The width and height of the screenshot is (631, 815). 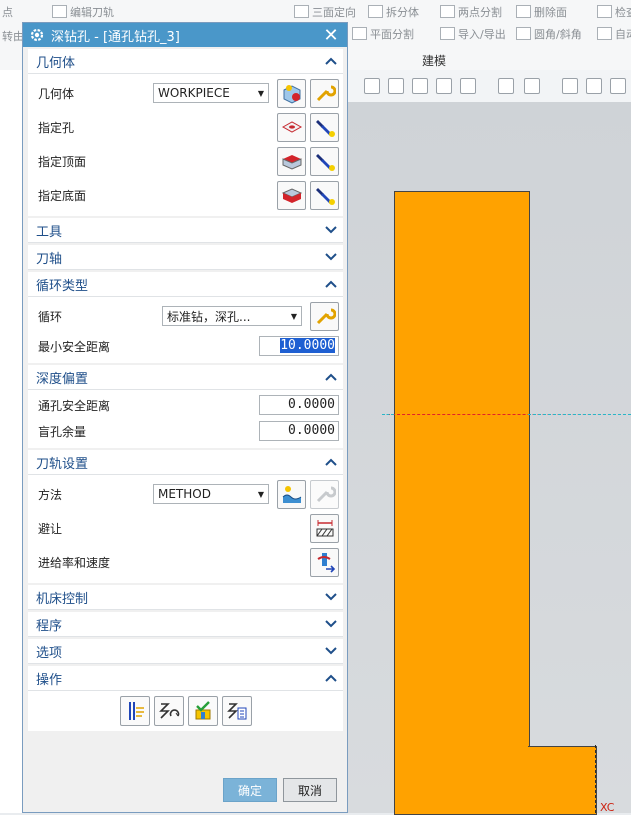 What do you see at coordinates (299, 346) in the screenshot?
I see `min-clearance-input: 10.0000` at bounding box center [299, 346].